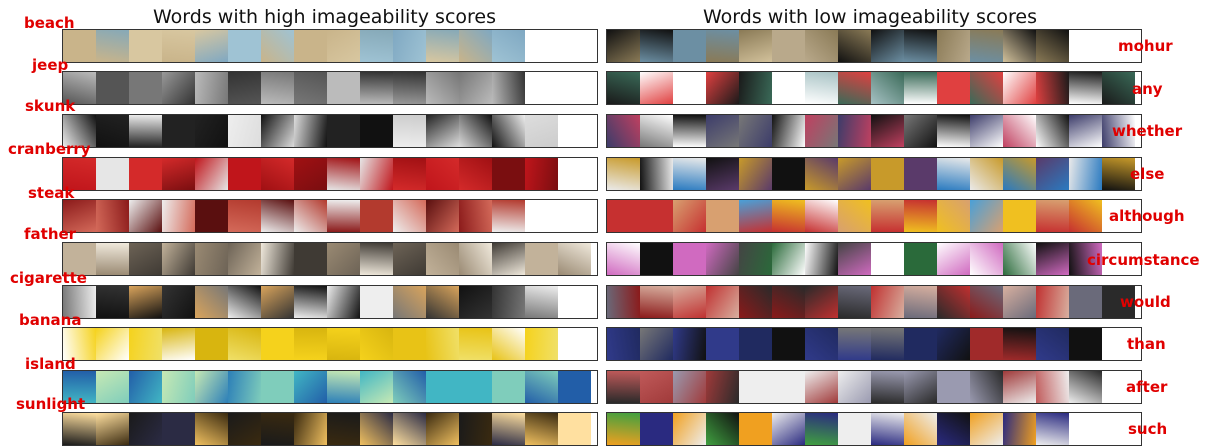  What do you see at coordinates (874, 429) in the screenshot?
I see `right-image-strip-such` at bounding box center [874, 429].